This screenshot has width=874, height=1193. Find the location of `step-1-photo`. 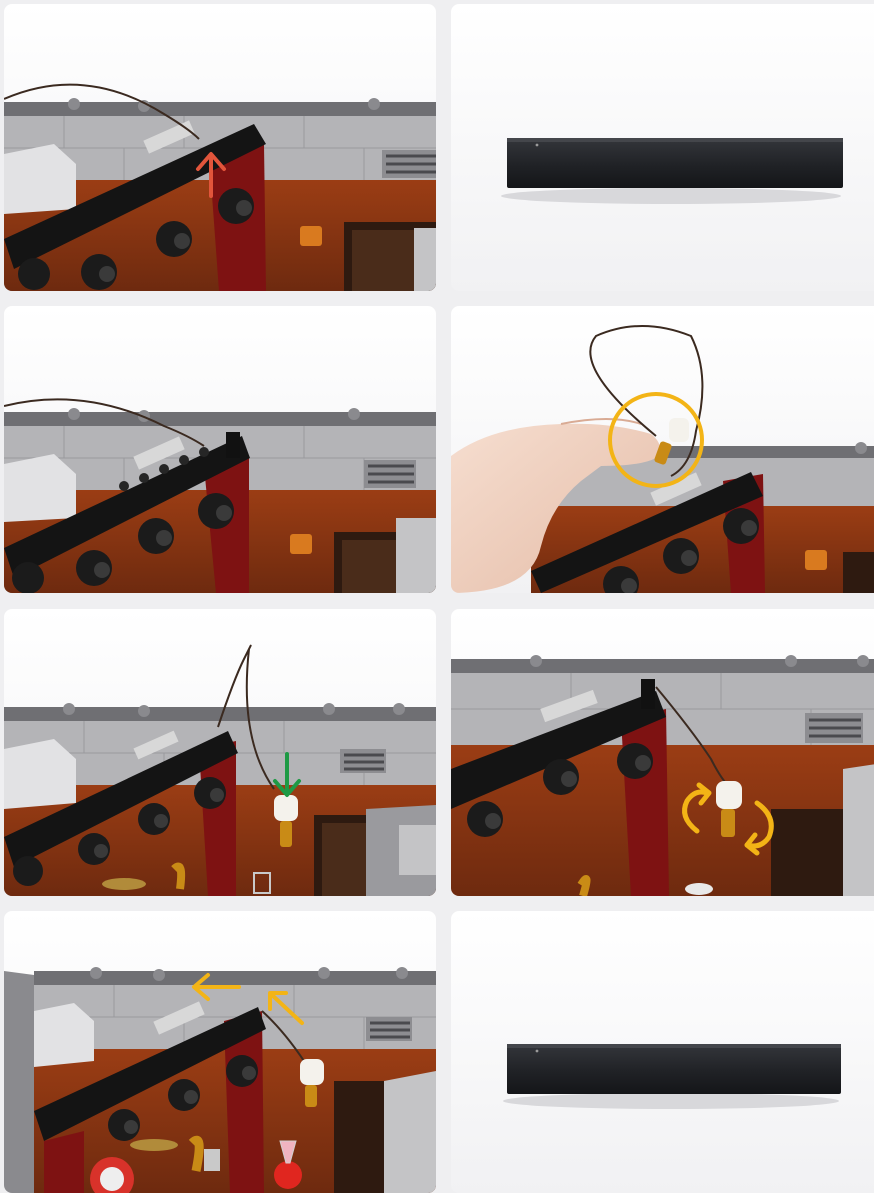

step-1-photo is located at coordinates (220, 147).